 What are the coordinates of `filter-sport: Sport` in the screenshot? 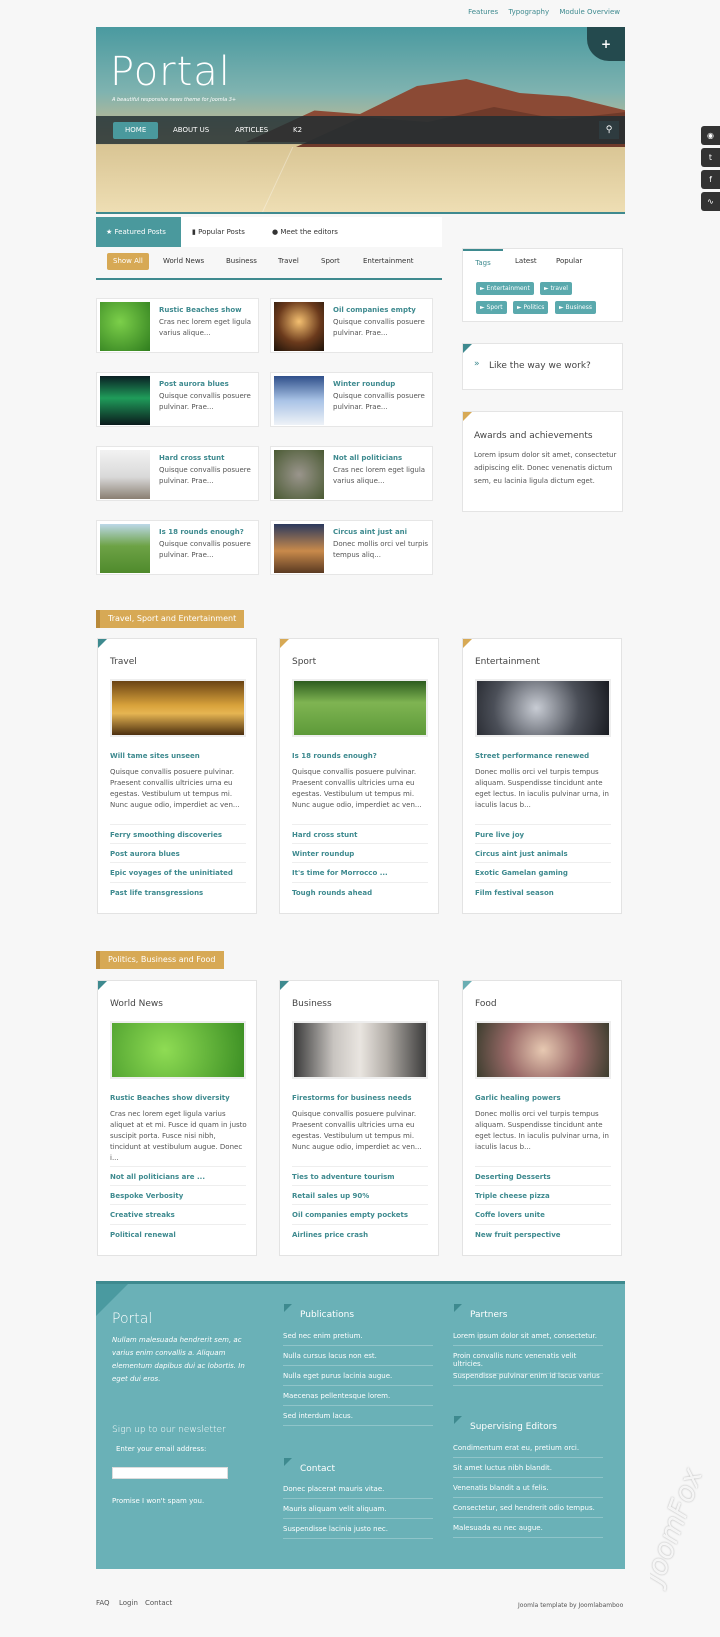 It's located at (330, 261).